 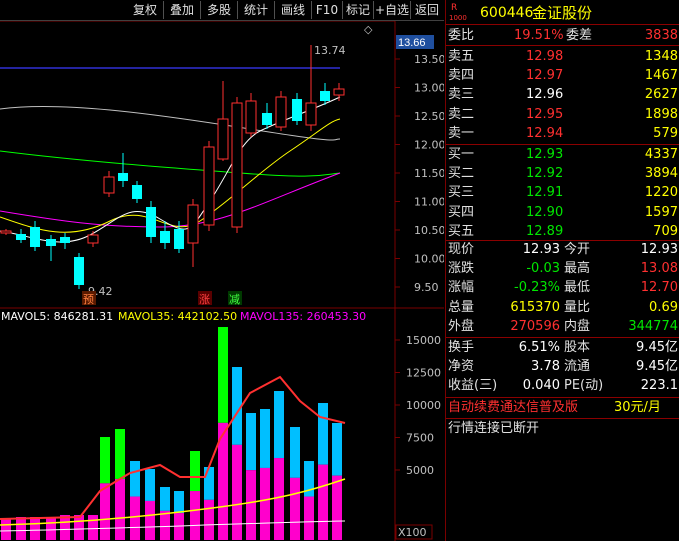 I want to click on fund-label: 流通, so click(x=577, y=367).